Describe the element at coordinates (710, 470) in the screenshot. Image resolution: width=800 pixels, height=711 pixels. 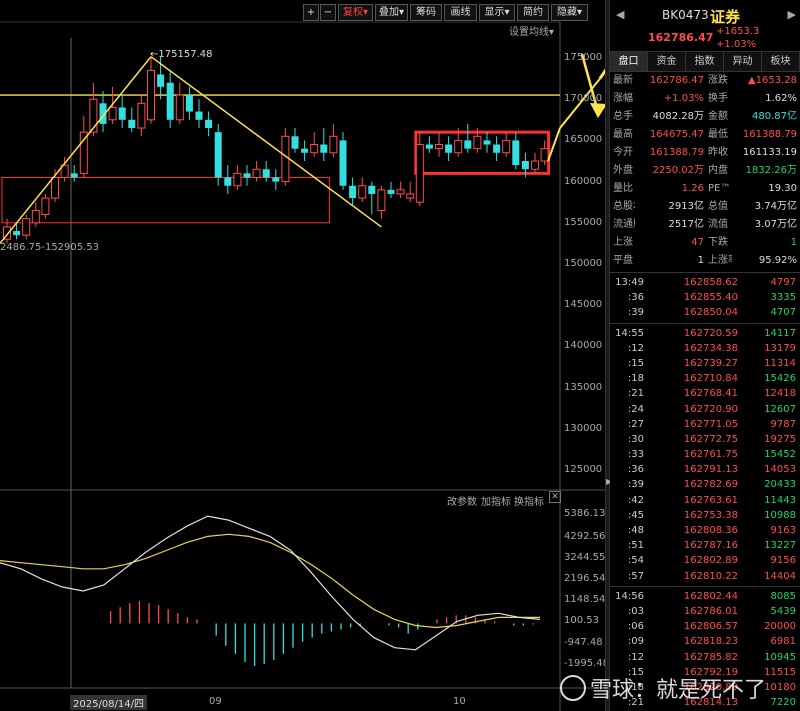
I see `tick-price: 162791.13` at that location.